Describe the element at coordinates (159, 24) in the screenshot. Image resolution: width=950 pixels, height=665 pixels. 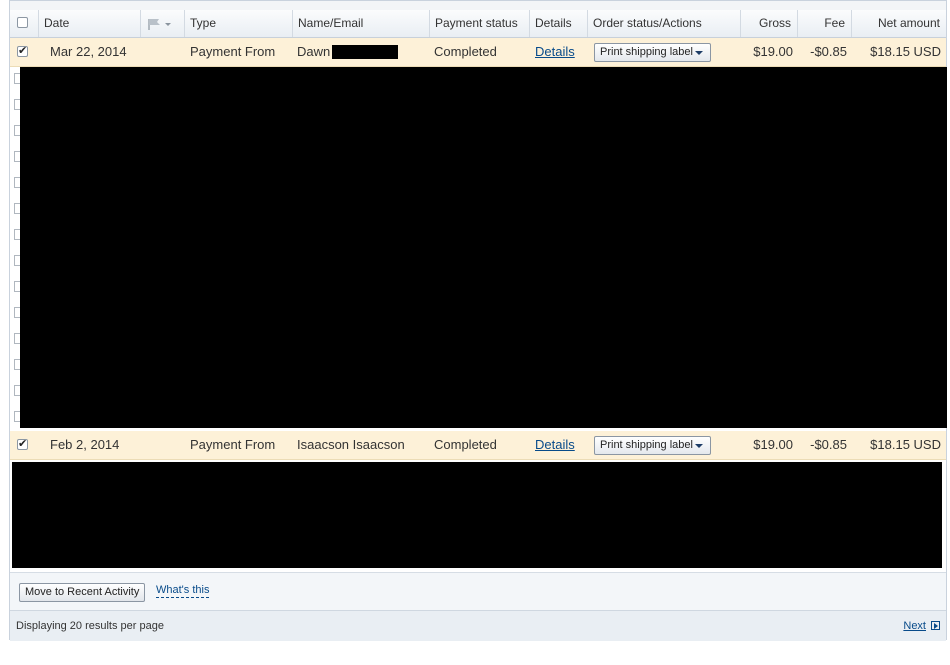
I see `flag-icon` at that location.